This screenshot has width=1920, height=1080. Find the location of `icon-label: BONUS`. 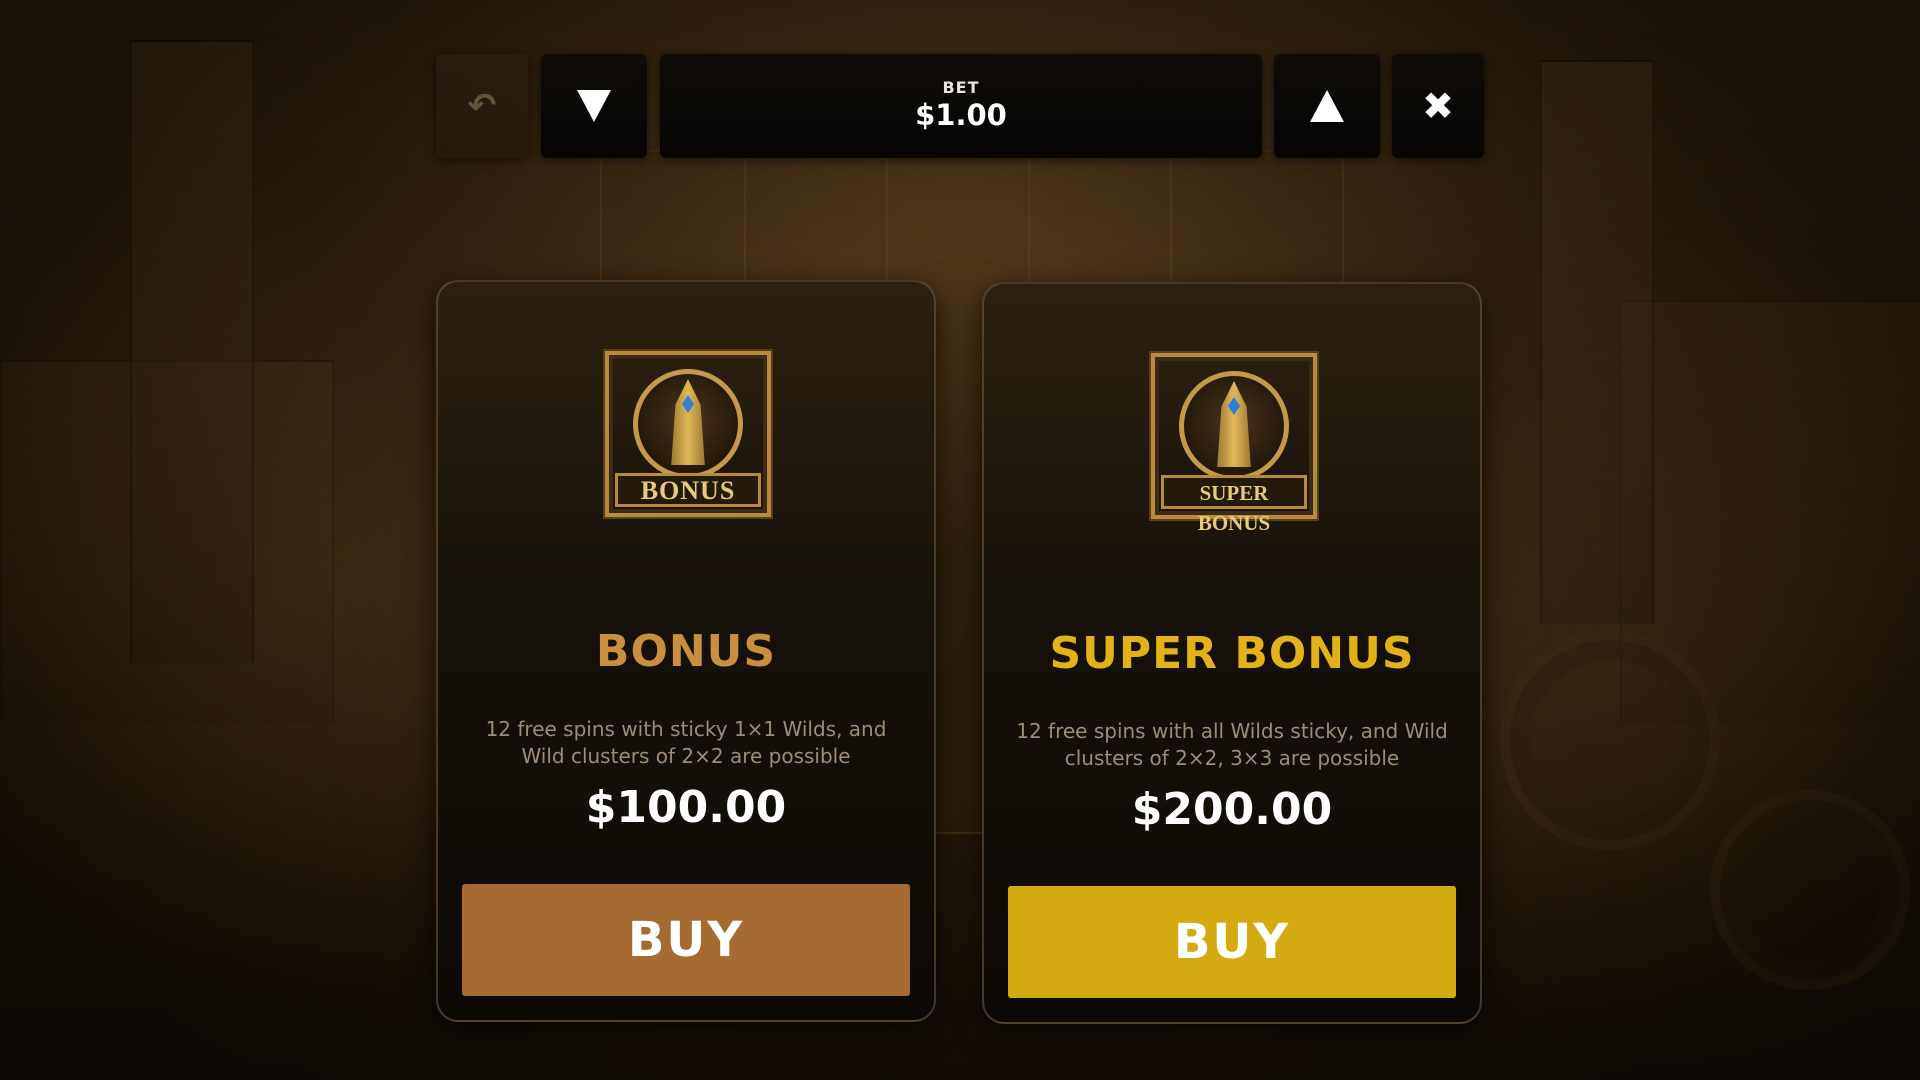

icon-label: BONUS is located at coordinates (688, 490).